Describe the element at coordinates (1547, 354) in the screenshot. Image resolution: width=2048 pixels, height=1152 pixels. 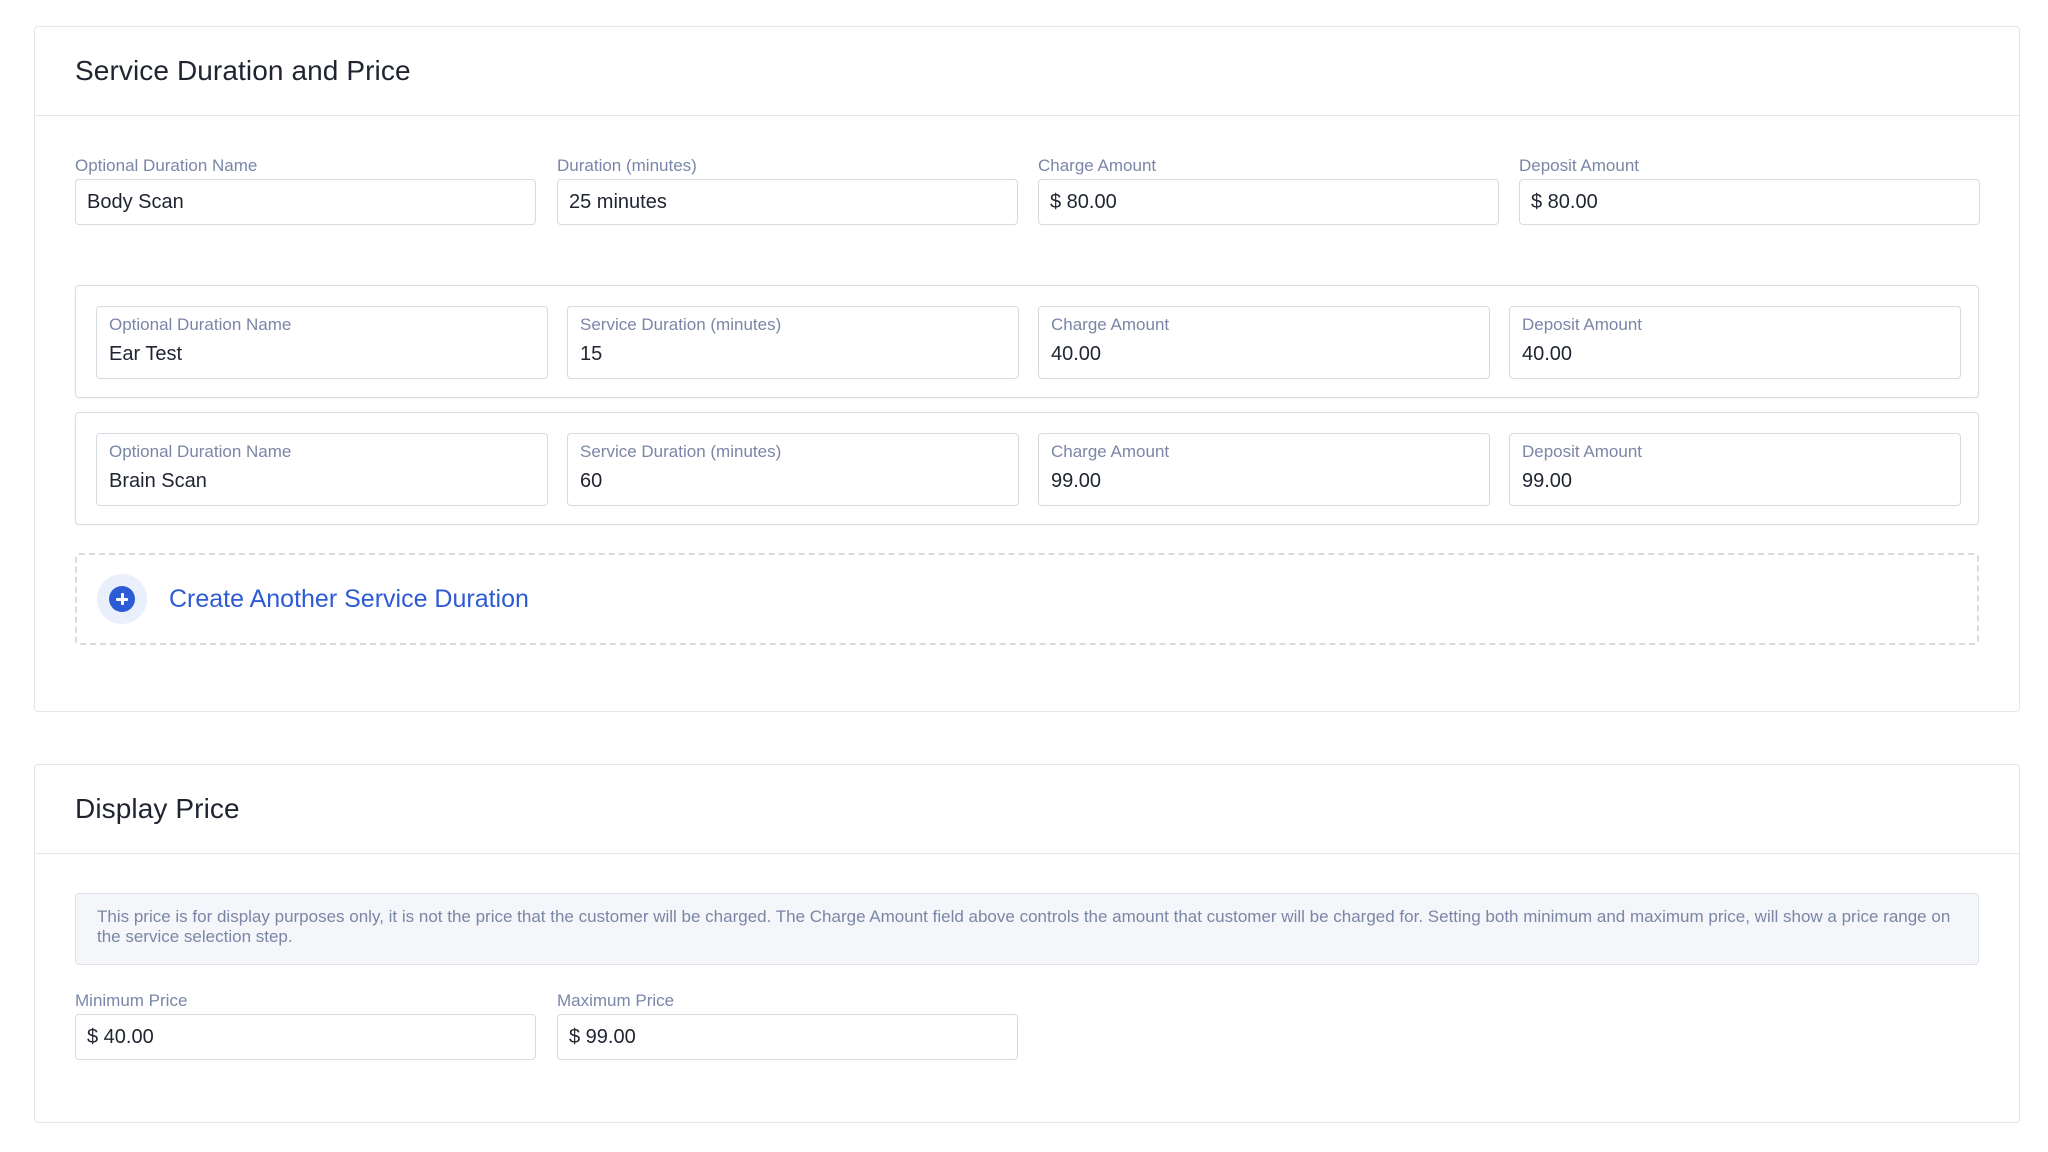
I see `deposit-amount-value: 40.00` at that location.